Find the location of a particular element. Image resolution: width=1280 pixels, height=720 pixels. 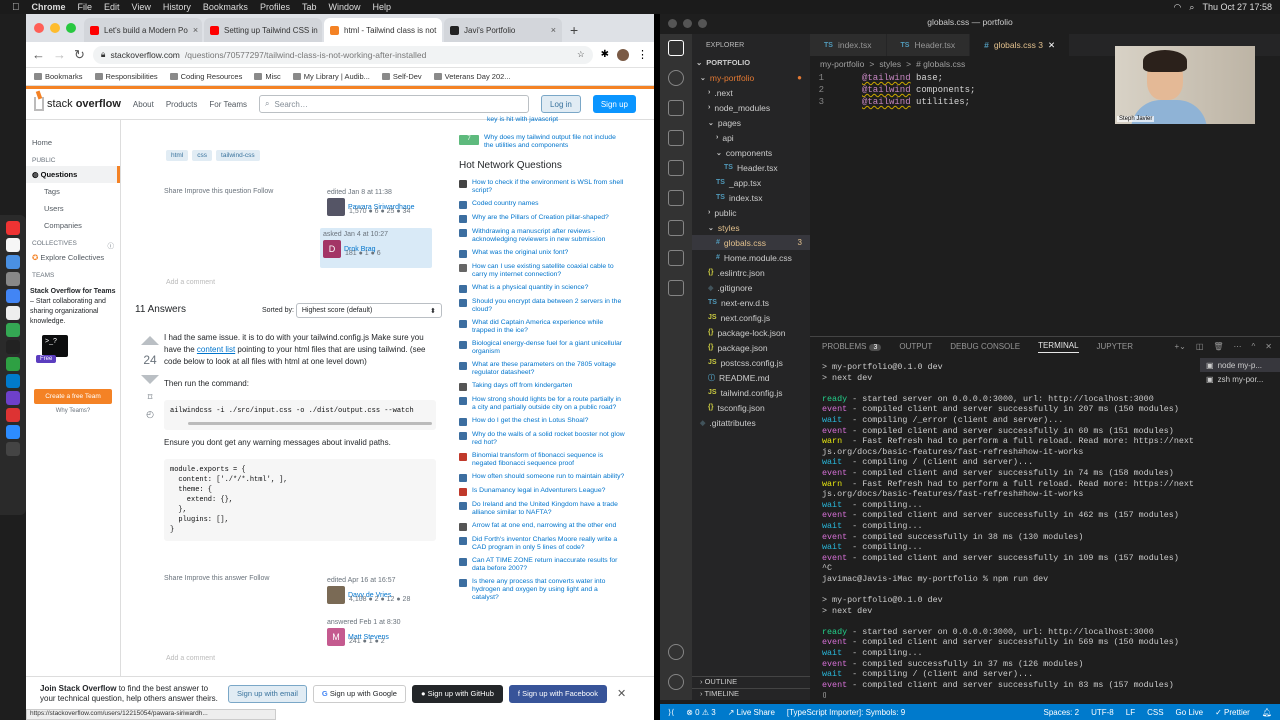

docker-icon is located at coordinates (676, 198).